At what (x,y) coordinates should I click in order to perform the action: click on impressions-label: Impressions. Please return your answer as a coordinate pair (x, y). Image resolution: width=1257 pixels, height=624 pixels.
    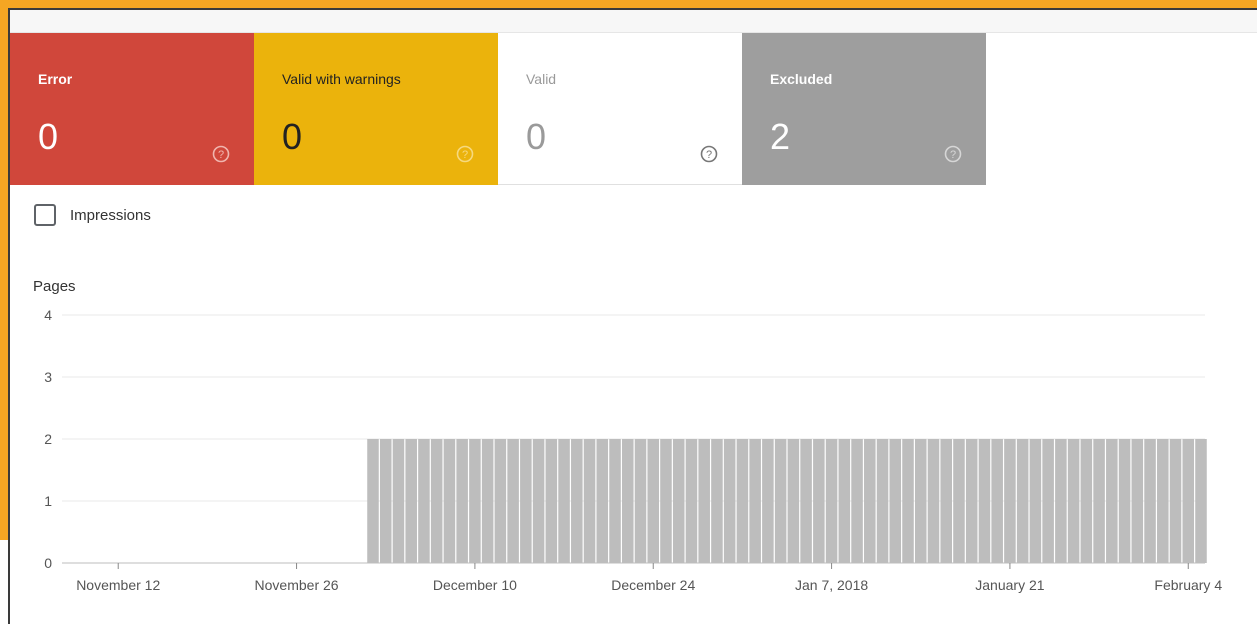
    Looking at the image, I should click on (110, 215).